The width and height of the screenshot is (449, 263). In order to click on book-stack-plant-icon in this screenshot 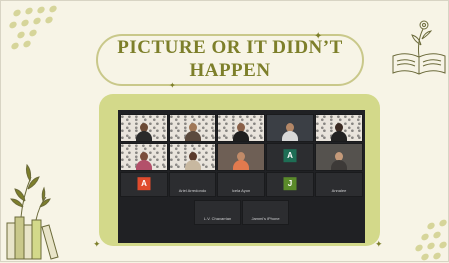, I will do `click(32, 211)`.